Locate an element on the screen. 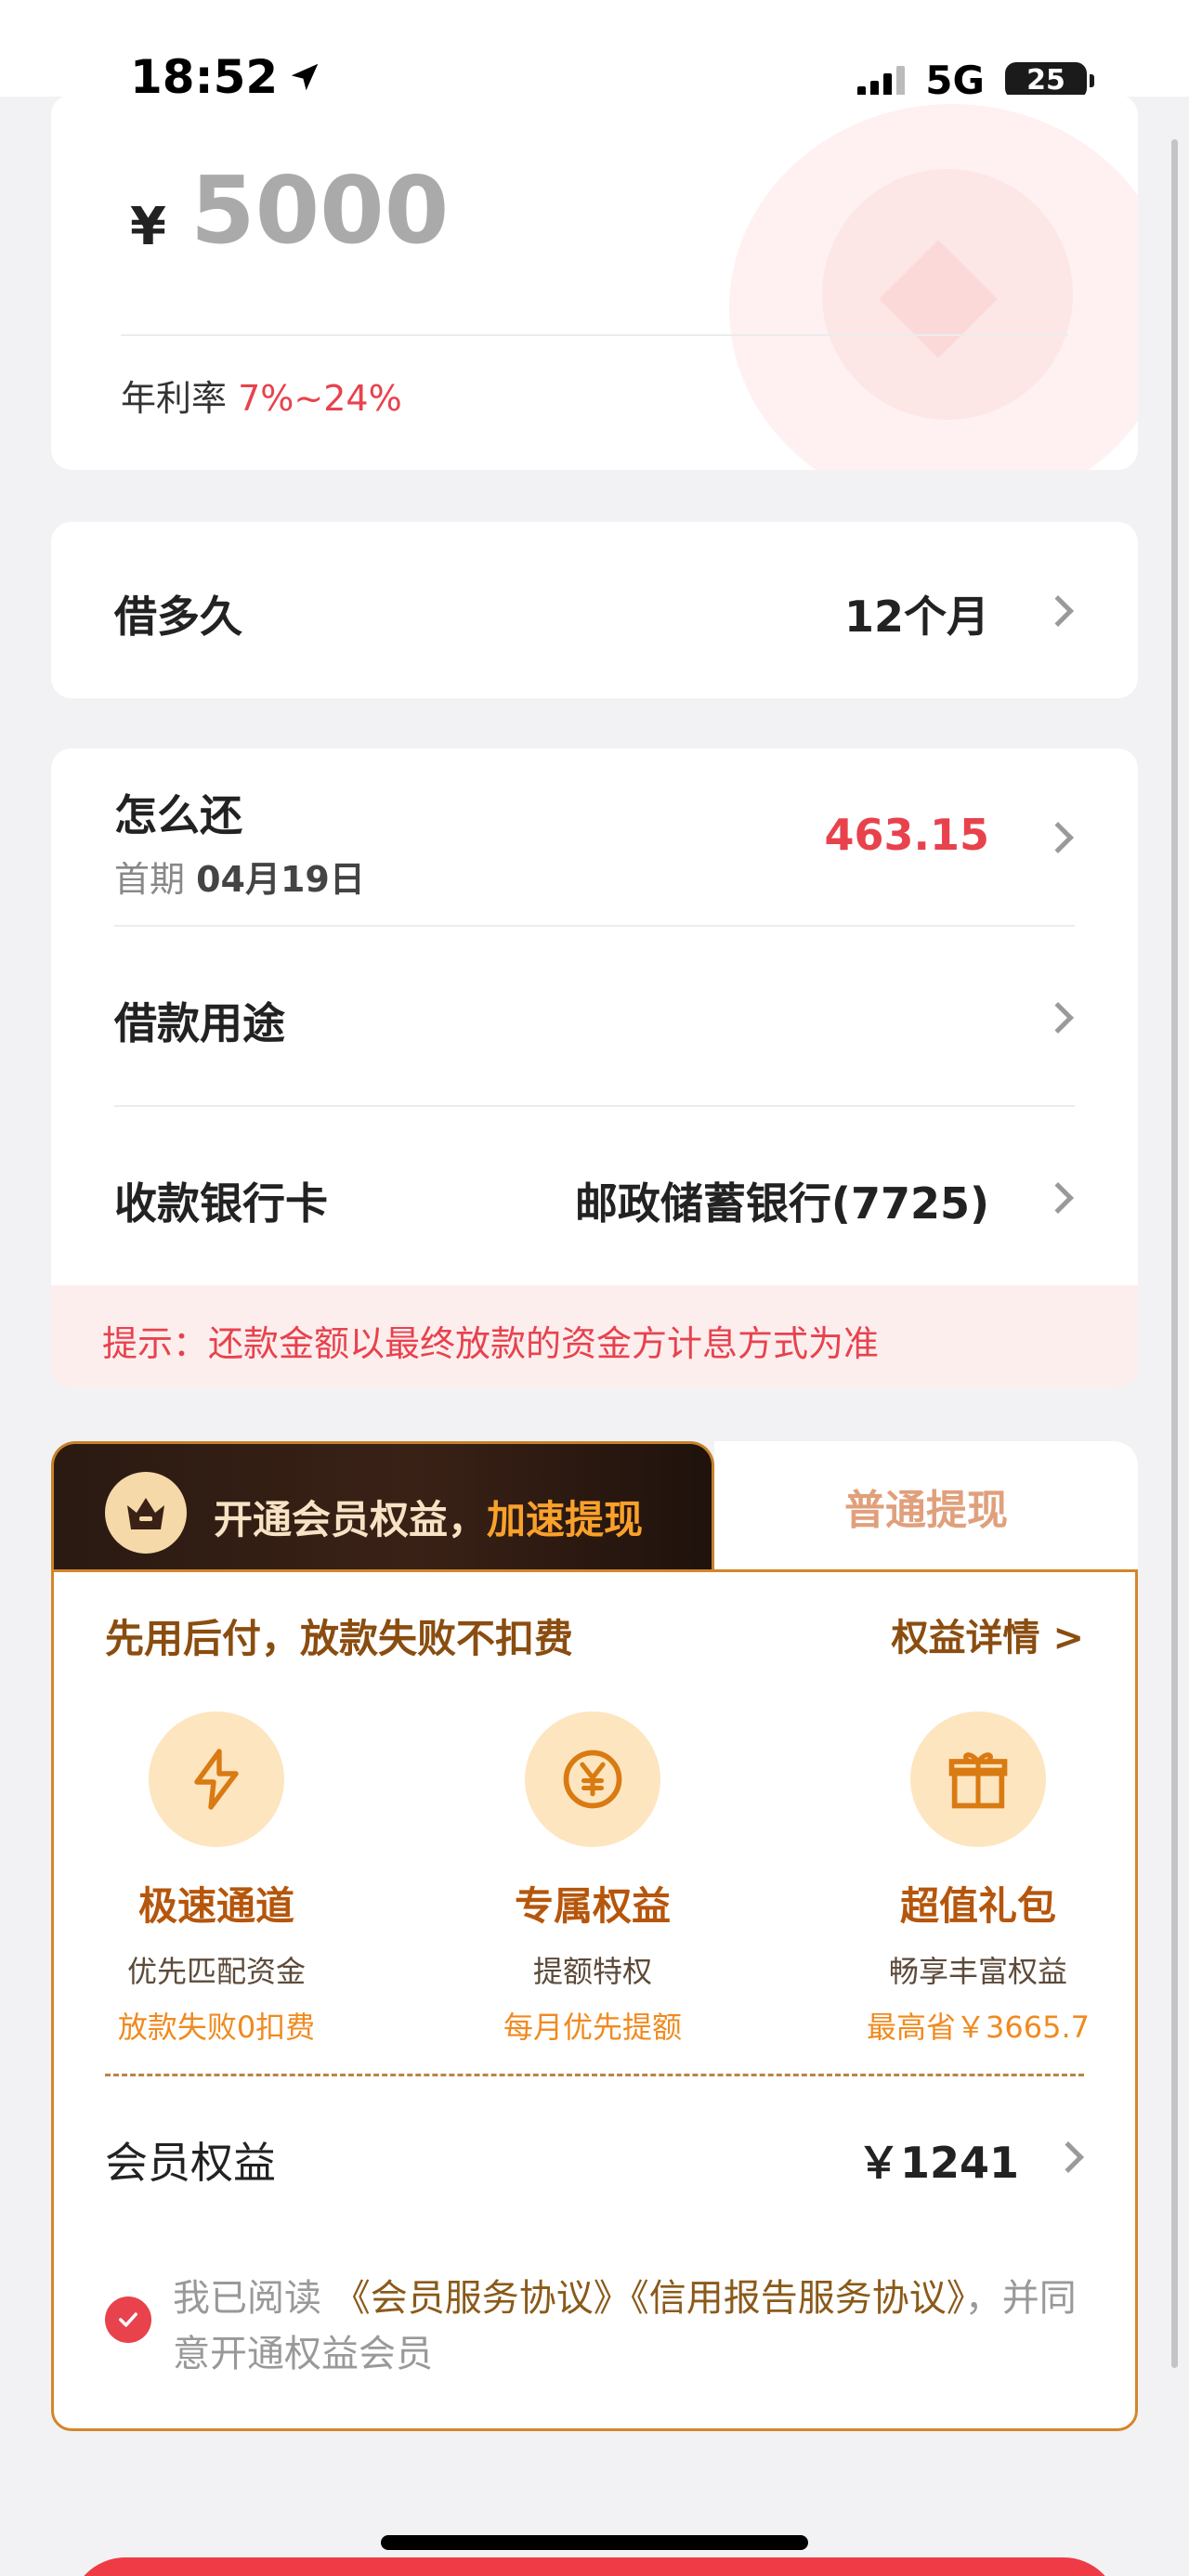 The height and width of the screenshot is (2576, 1189). currency-symbol: ¥ is located at coordinates (148, 227).